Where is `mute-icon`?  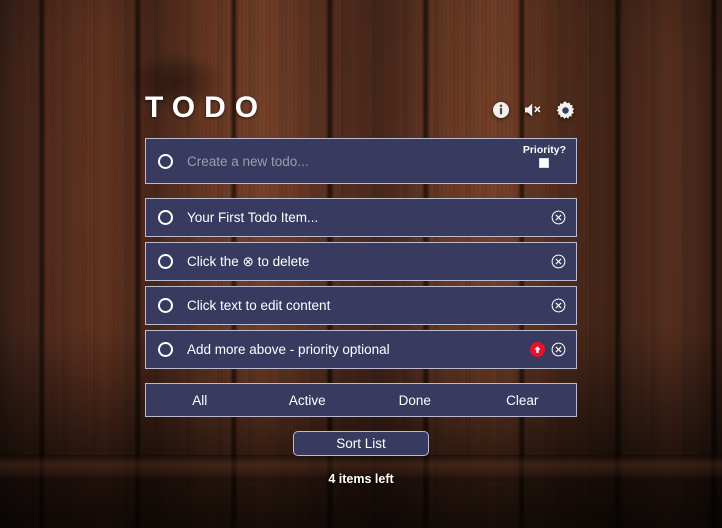
mute-icon is located at coordinates (533, 110).